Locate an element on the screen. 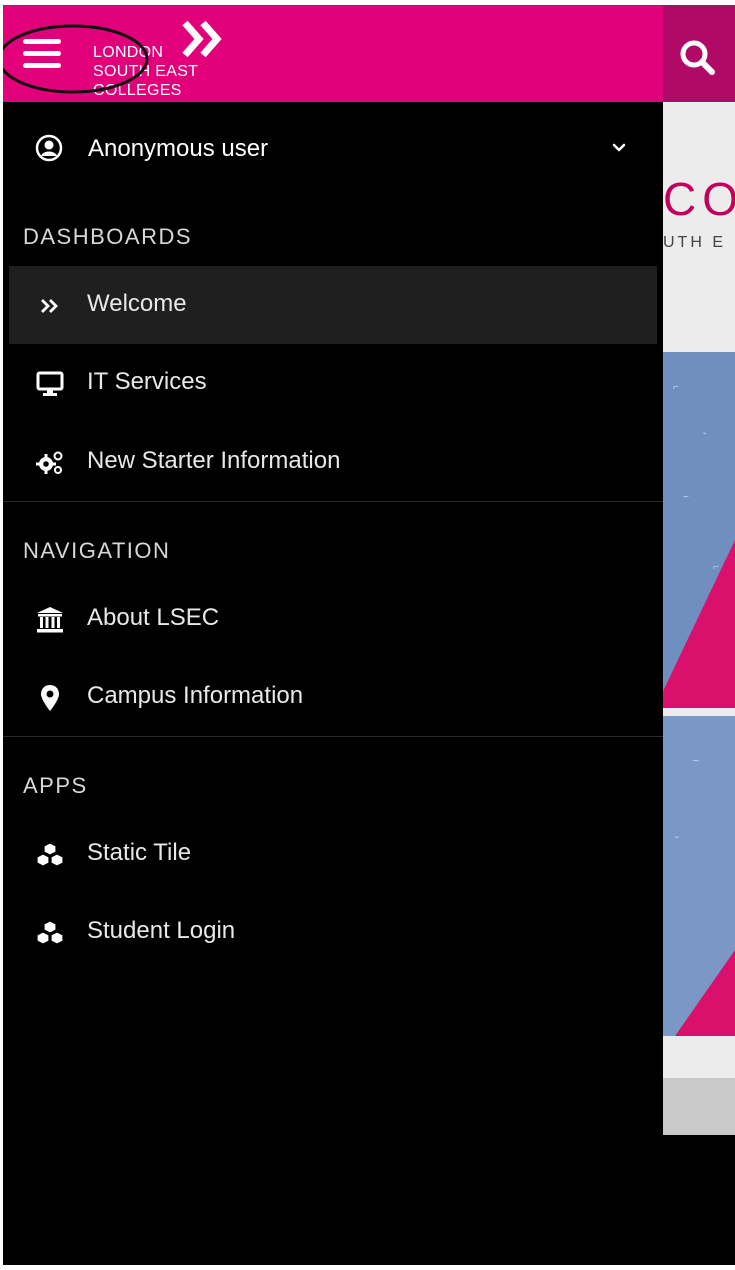 The width and height of the screenshot is (735, 1270). menu-item-label: About LSEC is located at coordinates (153, 617).